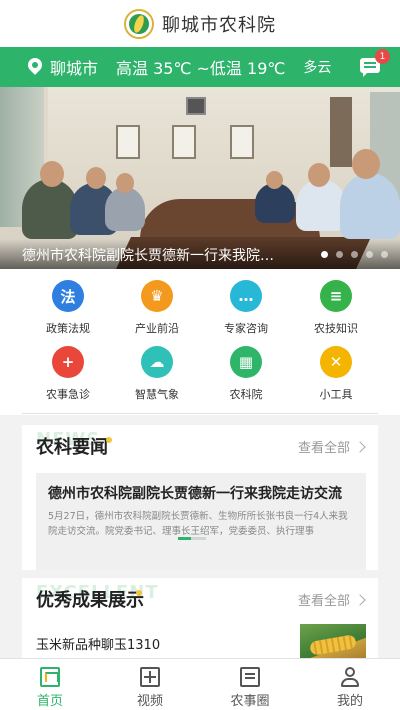 This screenshot has width=400, height=710. I want to click on news-see-all-link: 查看全部, so click(331, 446).